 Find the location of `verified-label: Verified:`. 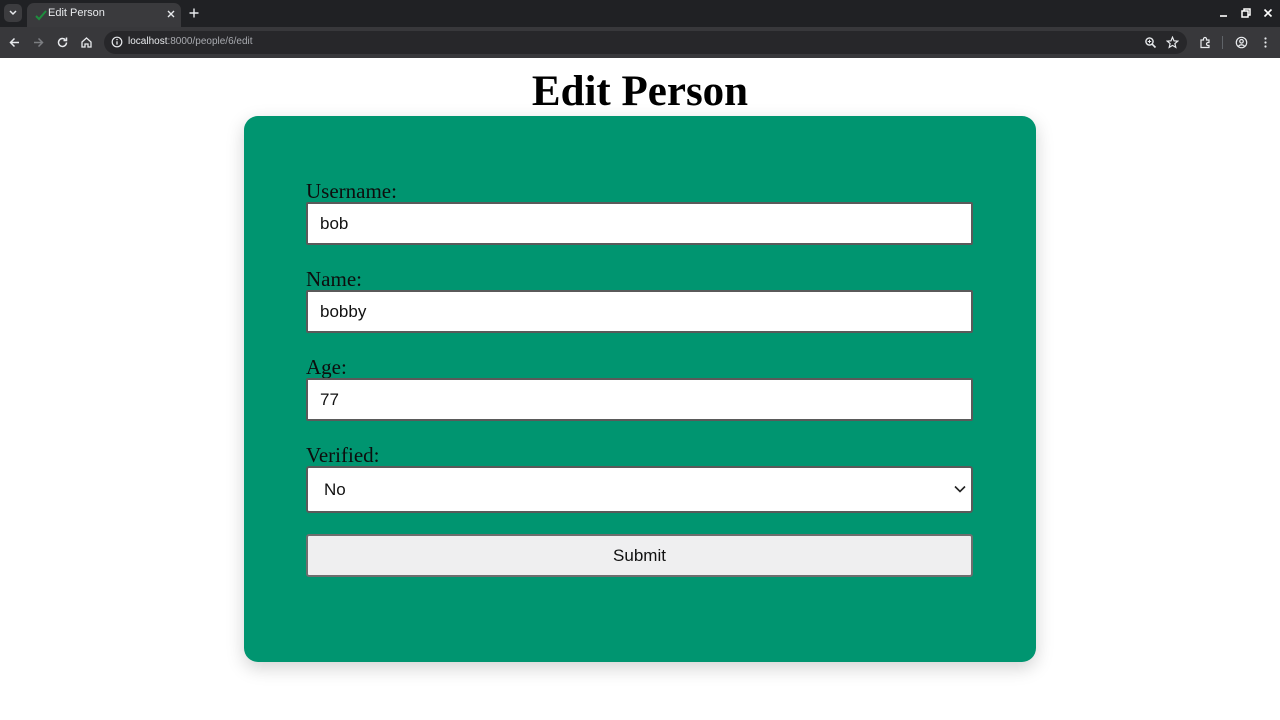

verified-label: Verified: is located at coordinates (343, 455).